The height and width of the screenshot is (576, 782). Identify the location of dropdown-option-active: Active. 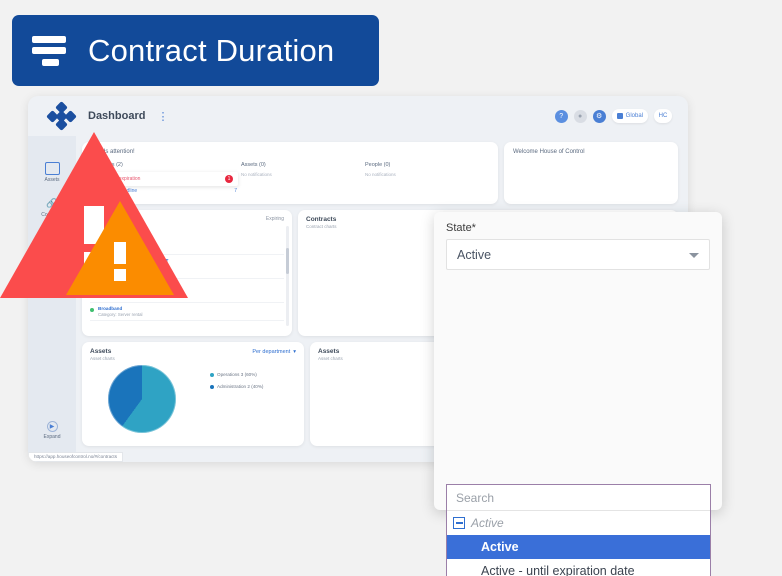
(578, 547).